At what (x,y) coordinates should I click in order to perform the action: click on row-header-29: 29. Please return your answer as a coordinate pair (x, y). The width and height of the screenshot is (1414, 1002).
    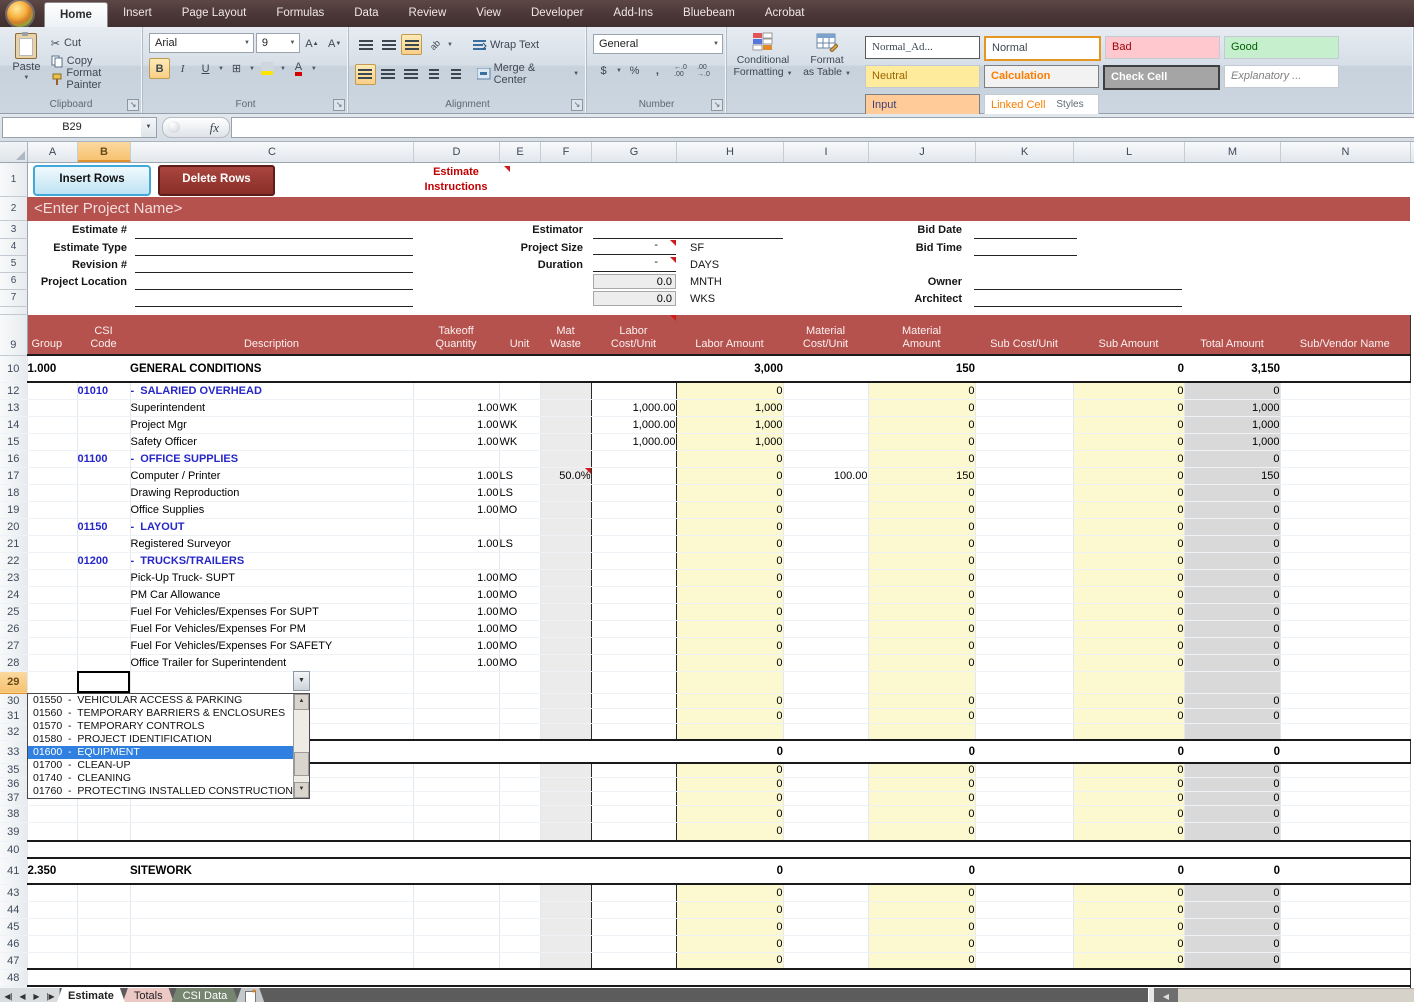
    Looking at the image, I should click on (14, 682).